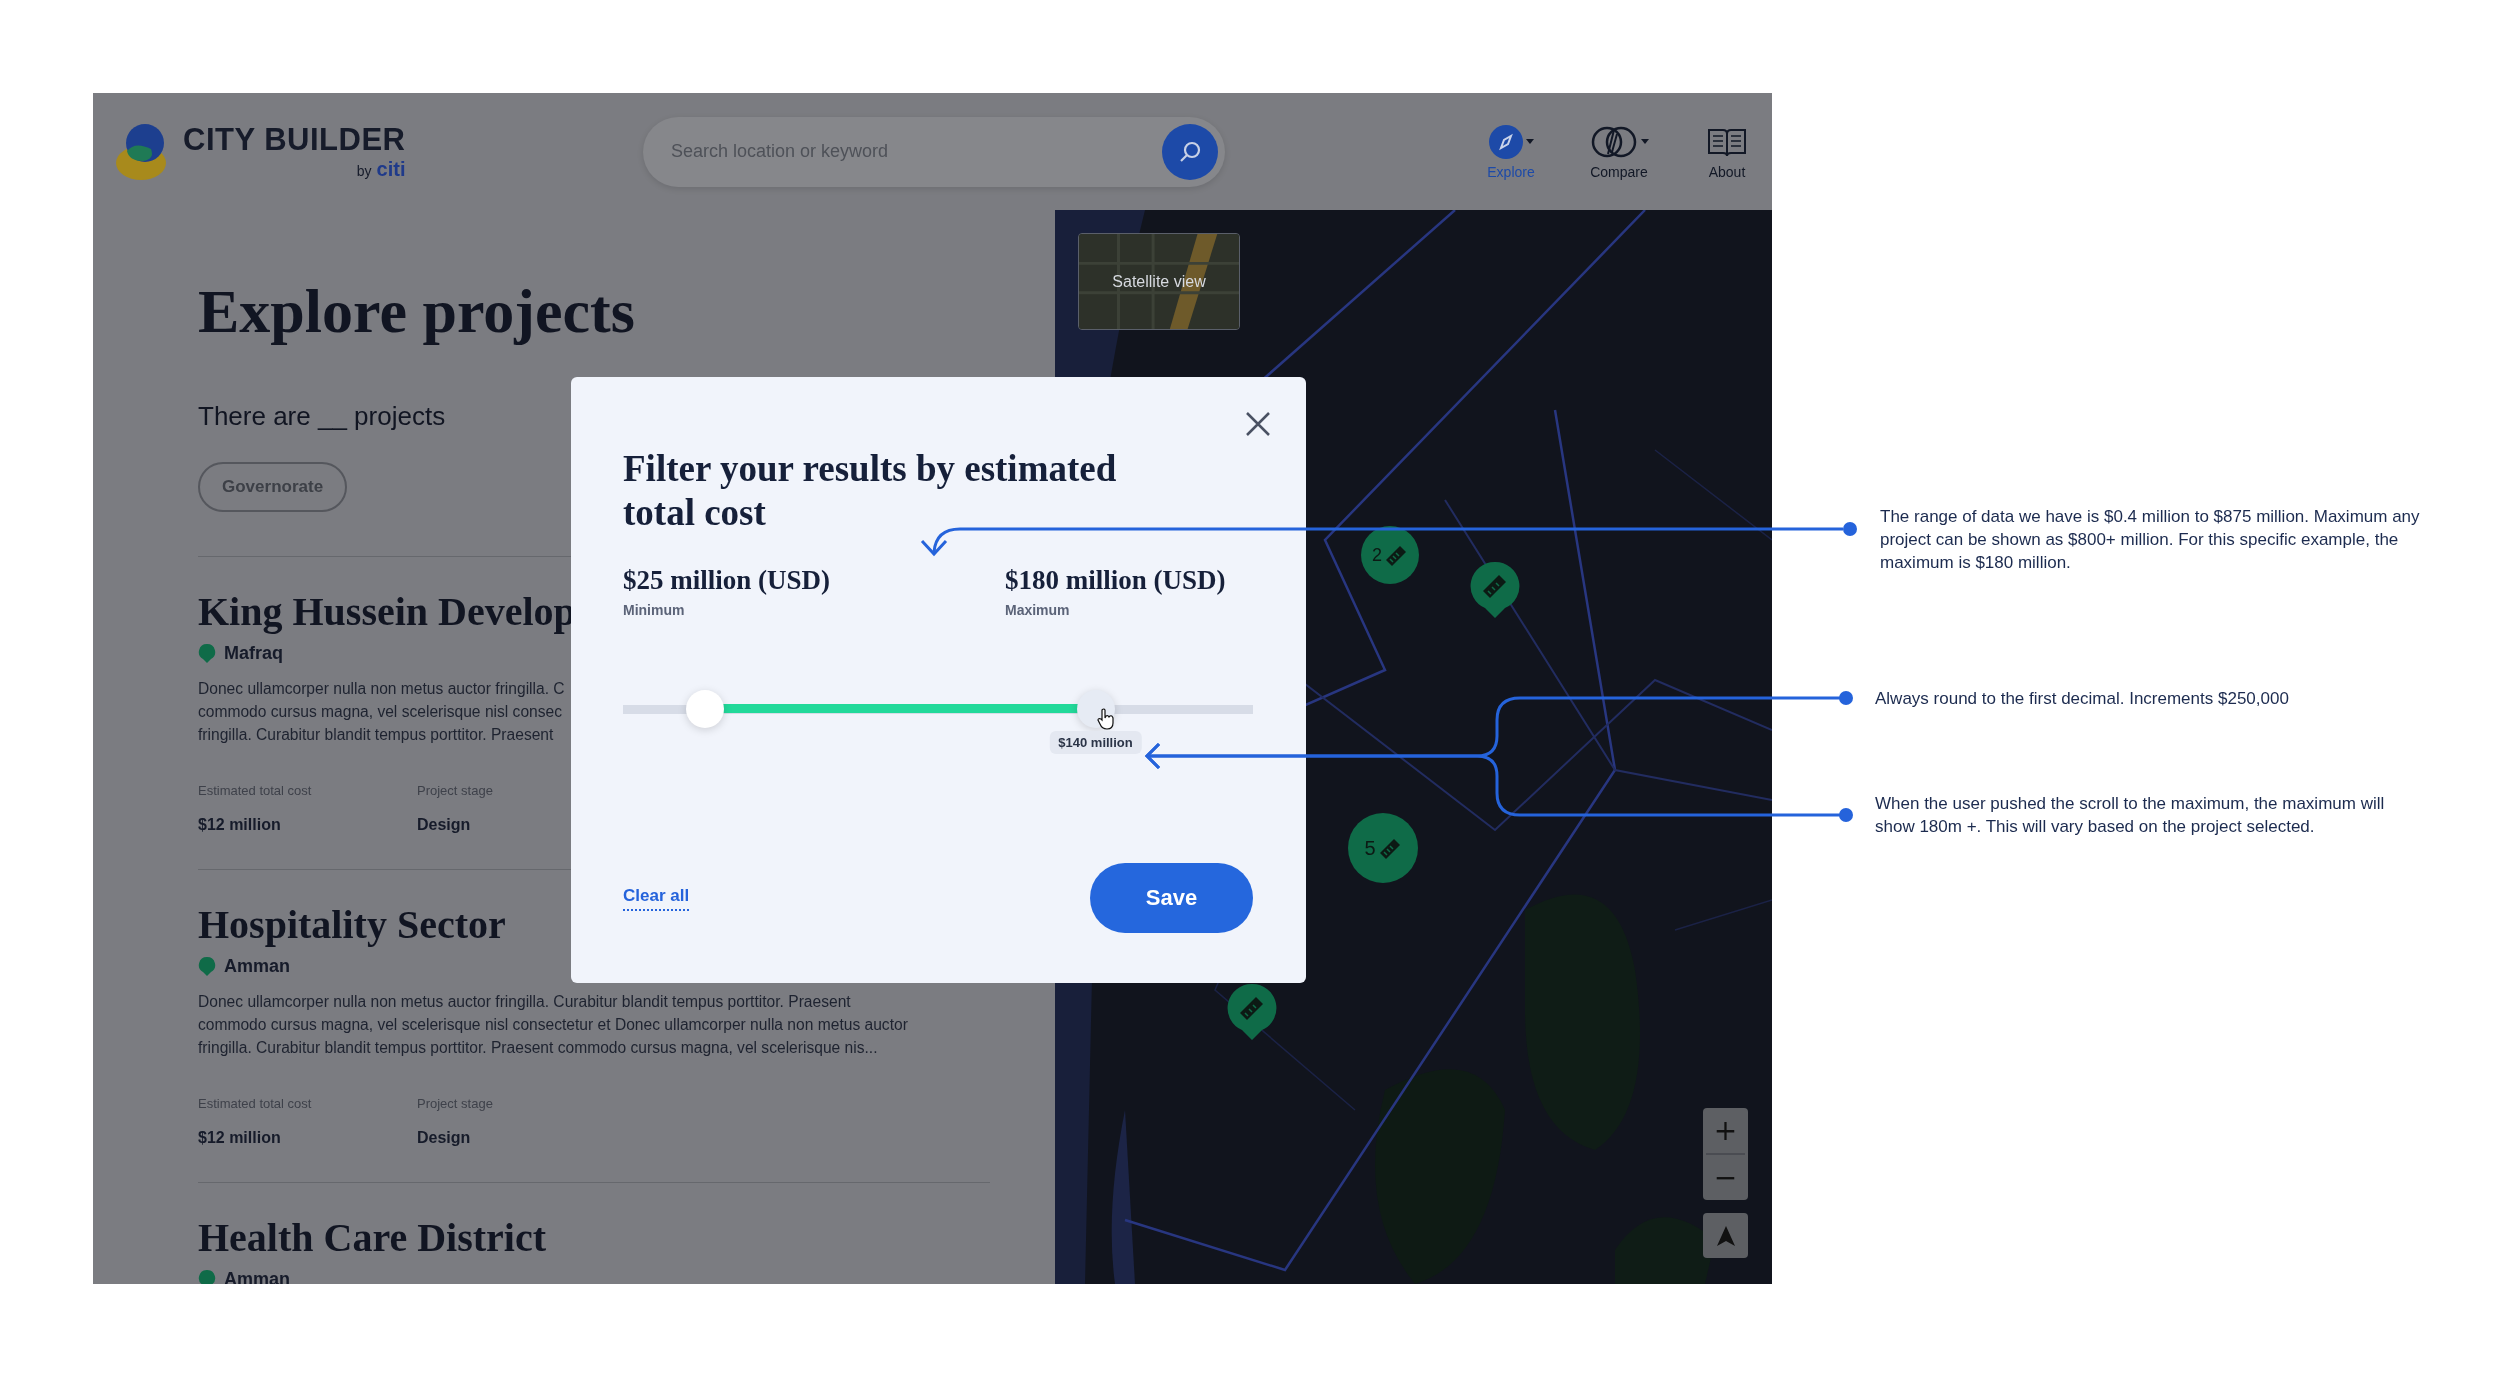  I want to click on byline: by, so click(364, 171).